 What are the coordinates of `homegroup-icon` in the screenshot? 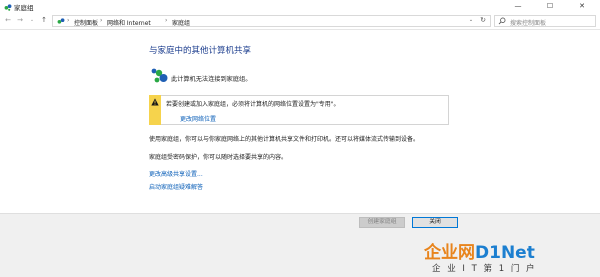 It's located at (8, 7).